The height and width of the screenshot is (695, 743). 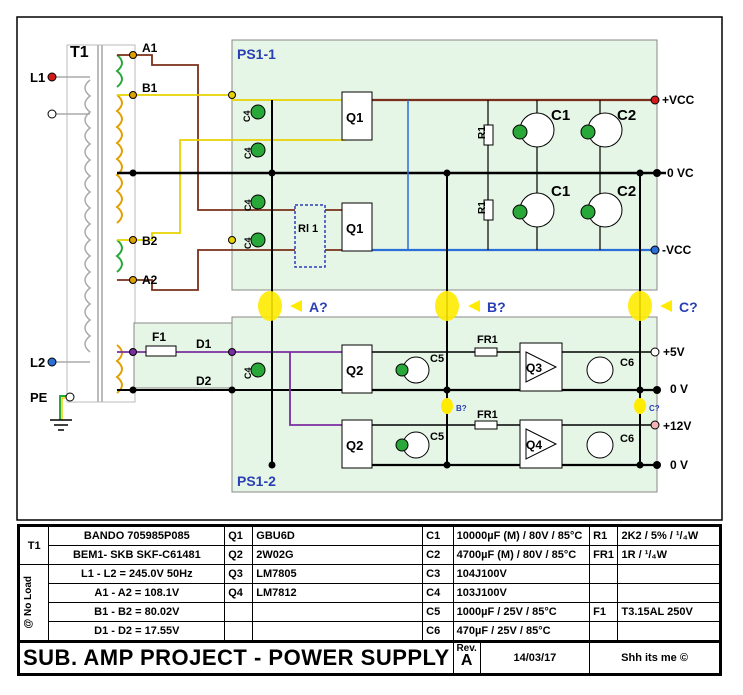 What do you see at coordinates (137, 612) in the screenshot?
I see `no-load-3: B1 - B2 = 80.02V` at bounding box center [137, 612].